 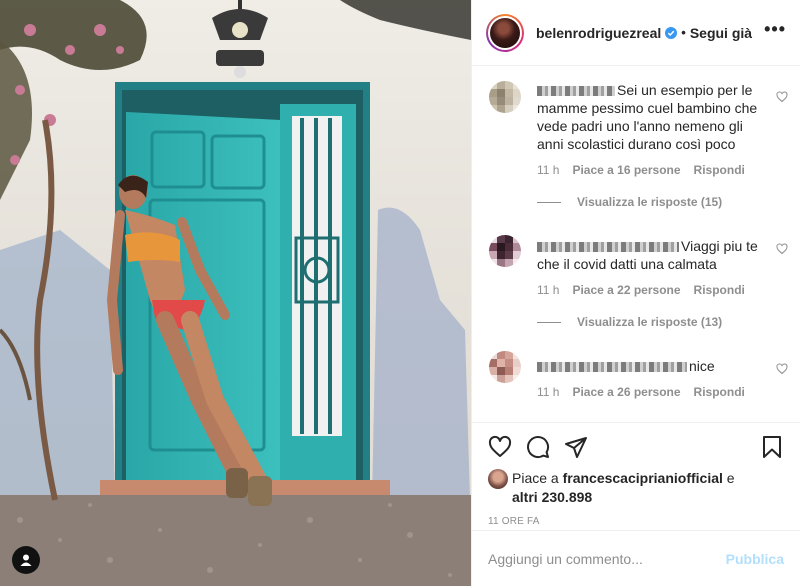 I want to click on comment-text: nice, so click(x=648, y=366).